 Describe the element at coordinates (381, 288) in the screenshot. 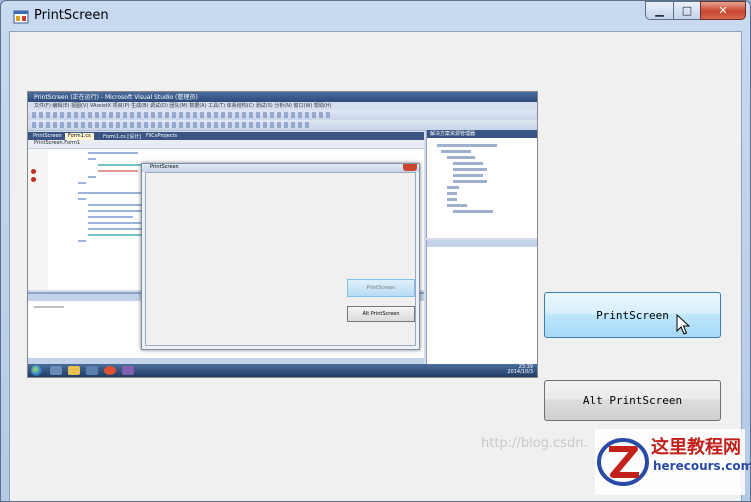

I see `captured-printscreen-button: PrintScreen` at that location.